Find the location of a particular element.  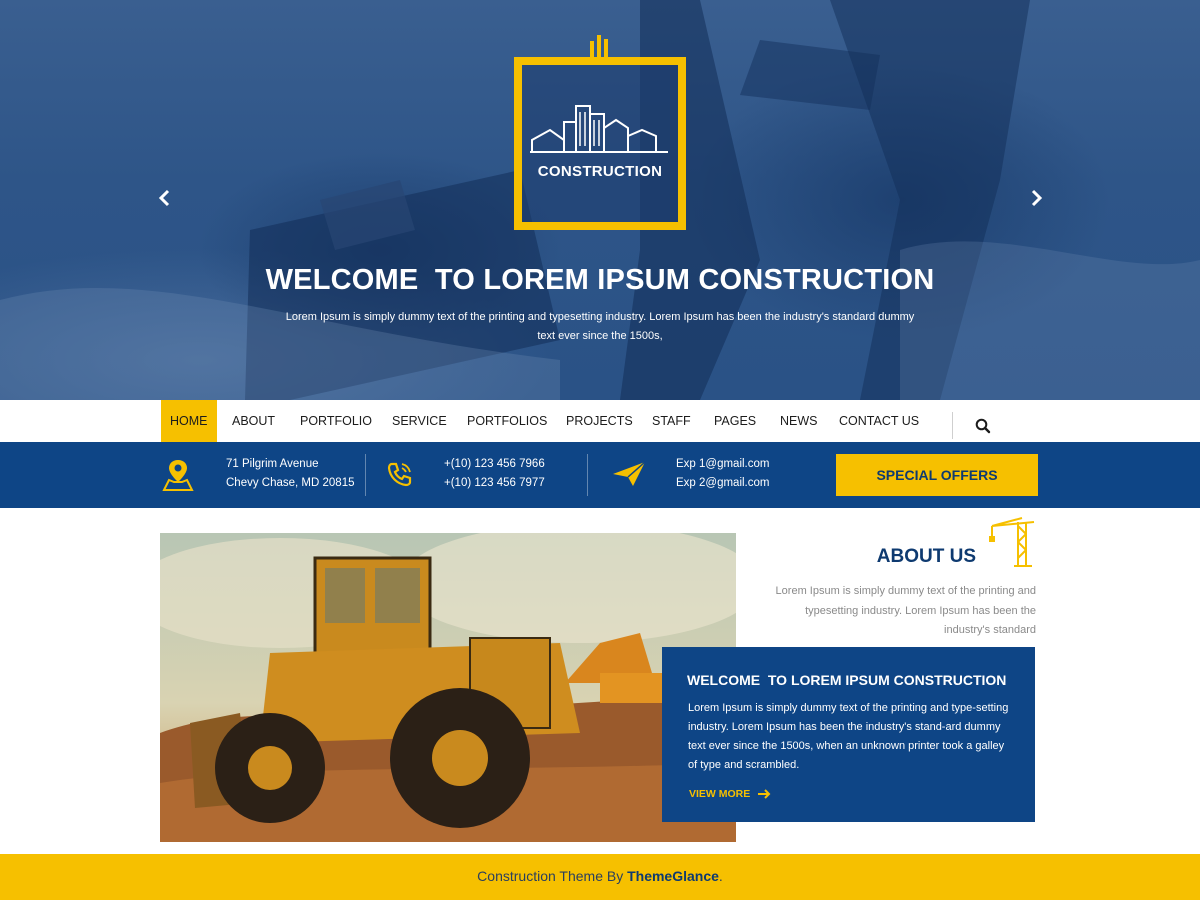

address-line-1: 71 Pilgrim Avenue is located at coordinates (272, 464).